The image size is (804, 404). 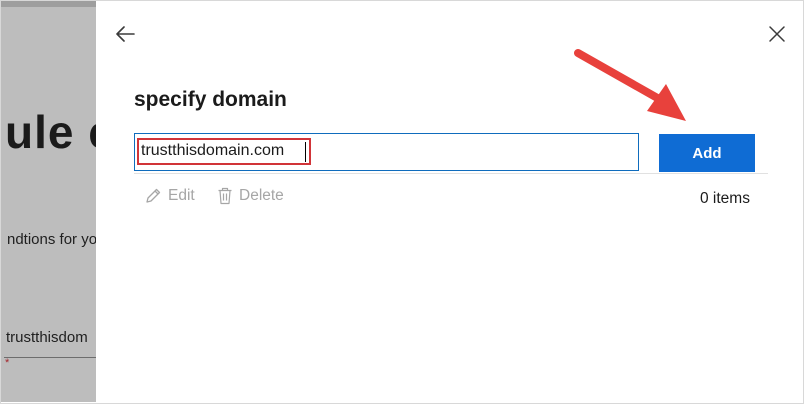 What do you see at coordinates (48, 4) in the screenshot?
I see `background-top-strip` at bounding box center [48, 4].